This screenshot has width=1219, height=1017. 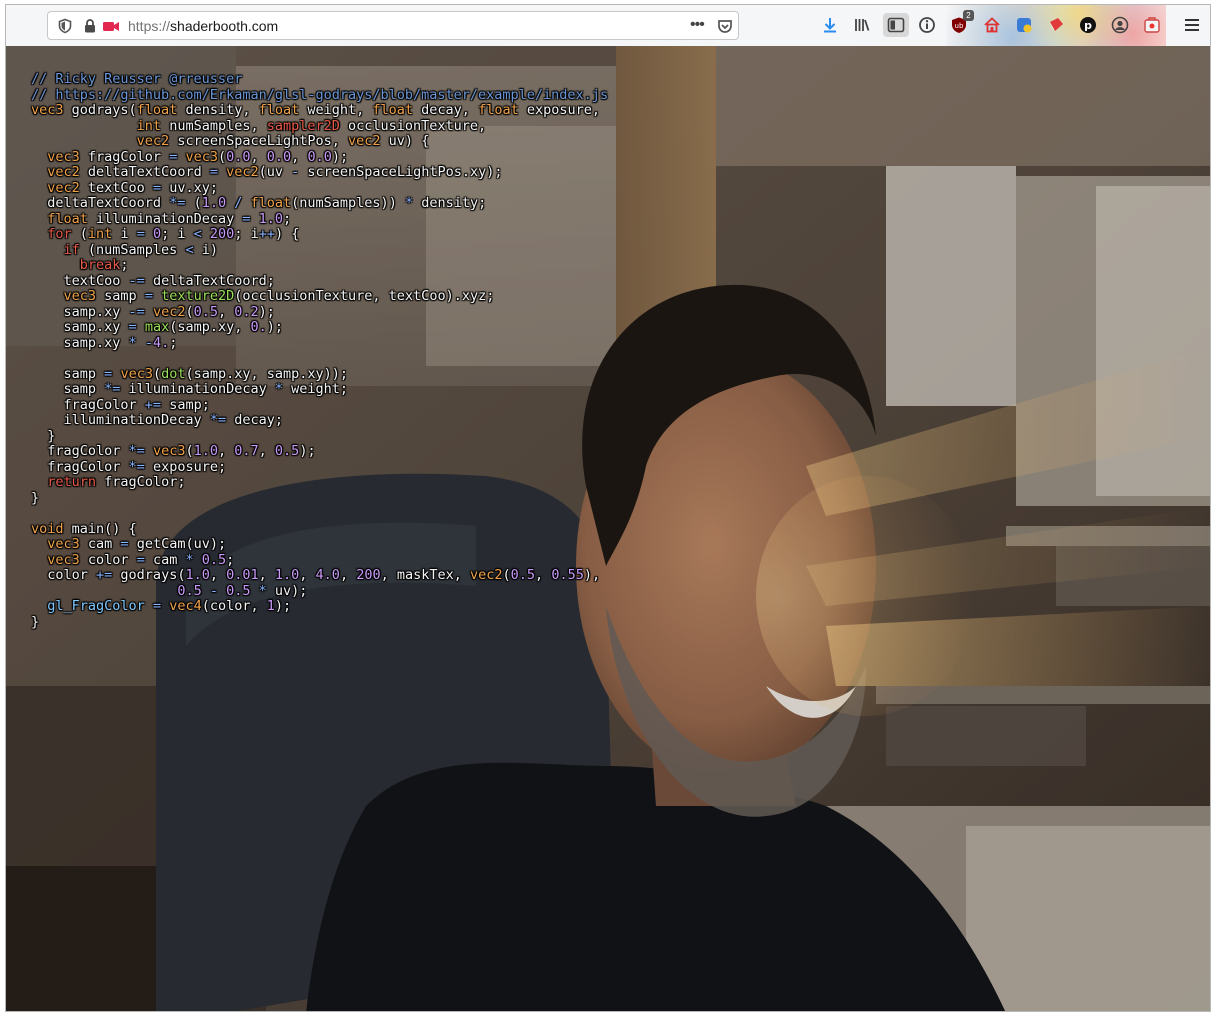 What do you see at coordinates (316, 389) in the screenshot?
I see `code-token: weight;` at bounding box center [316, 389].